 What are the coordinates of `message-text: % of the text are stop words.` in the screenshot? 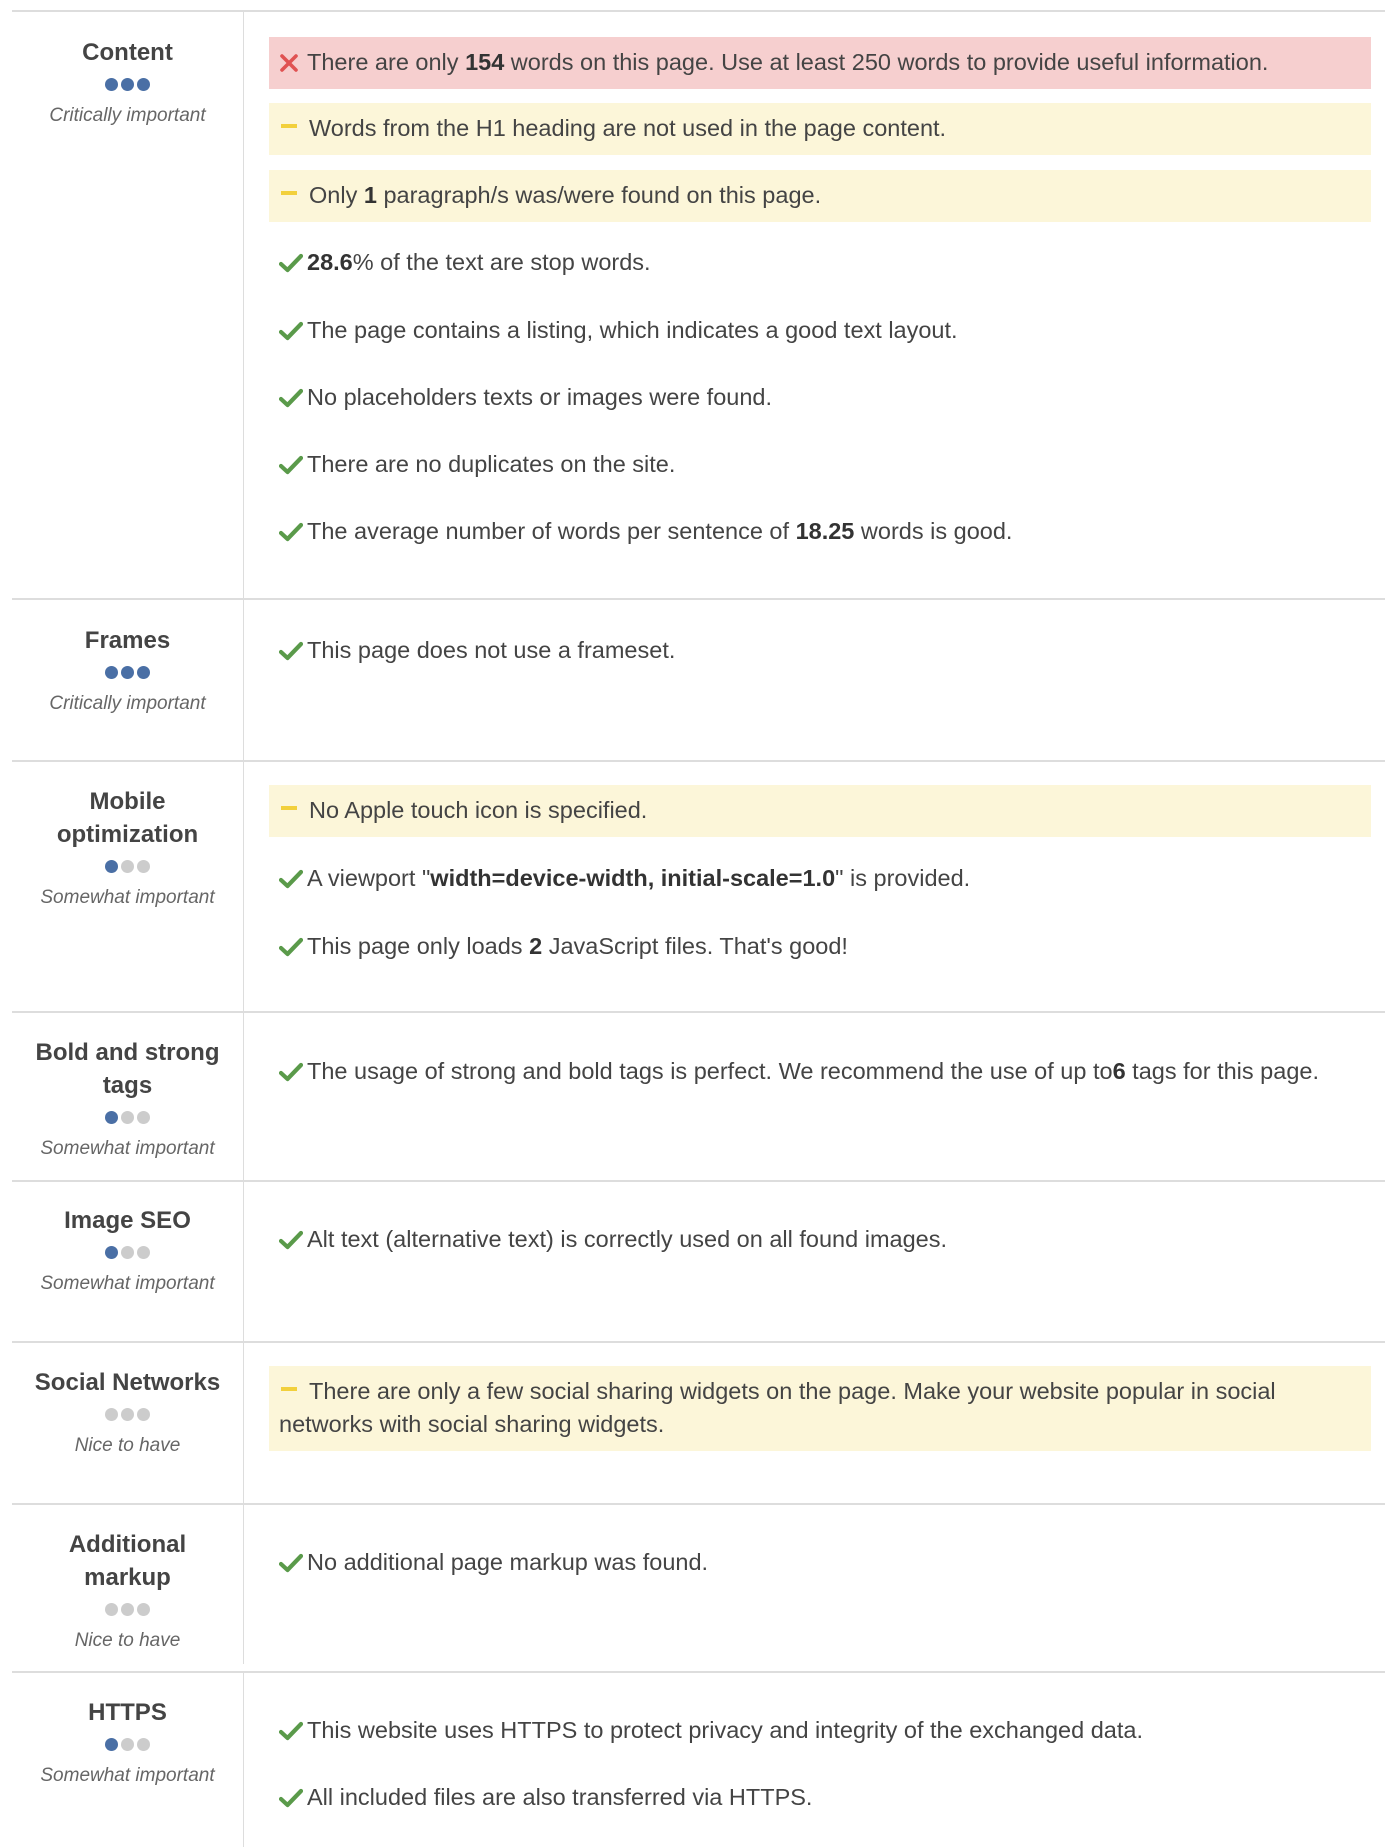 It's located at (501, 262).